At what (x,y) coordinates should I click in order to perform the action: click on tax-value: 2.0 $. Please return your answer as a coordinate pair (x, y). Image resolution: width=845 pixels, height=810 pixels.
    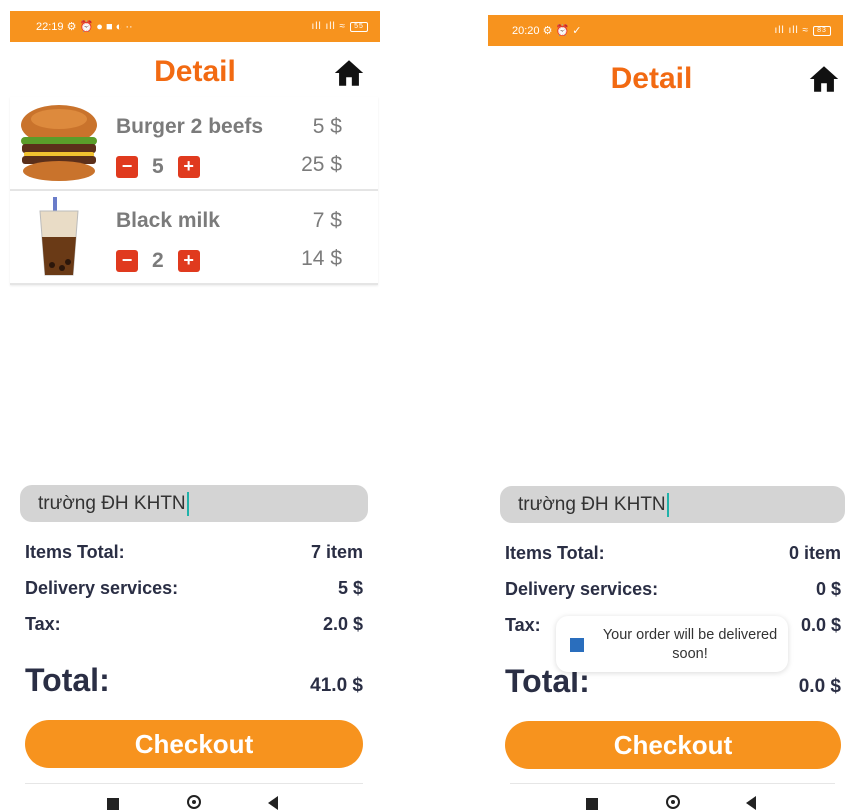
    Looking at the image, I should click on (342, 624).